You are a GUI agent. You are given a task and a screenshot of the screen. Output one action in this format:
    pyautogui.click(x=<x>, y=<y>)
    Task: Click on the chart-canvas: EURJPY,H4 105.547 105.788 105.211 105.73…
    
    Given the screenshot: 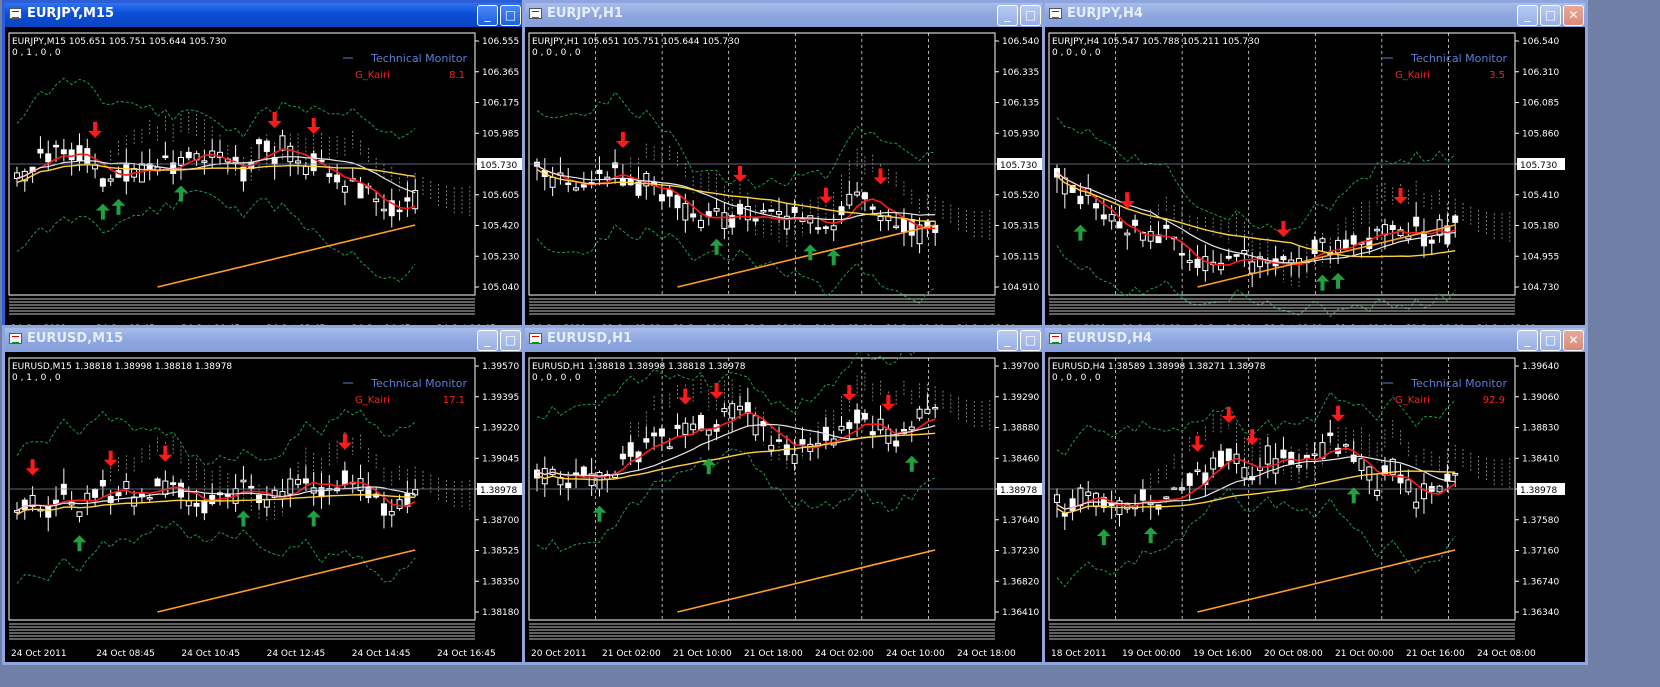 What is the action you would take?
    pyautogui.click(x=1315, y=182)
    